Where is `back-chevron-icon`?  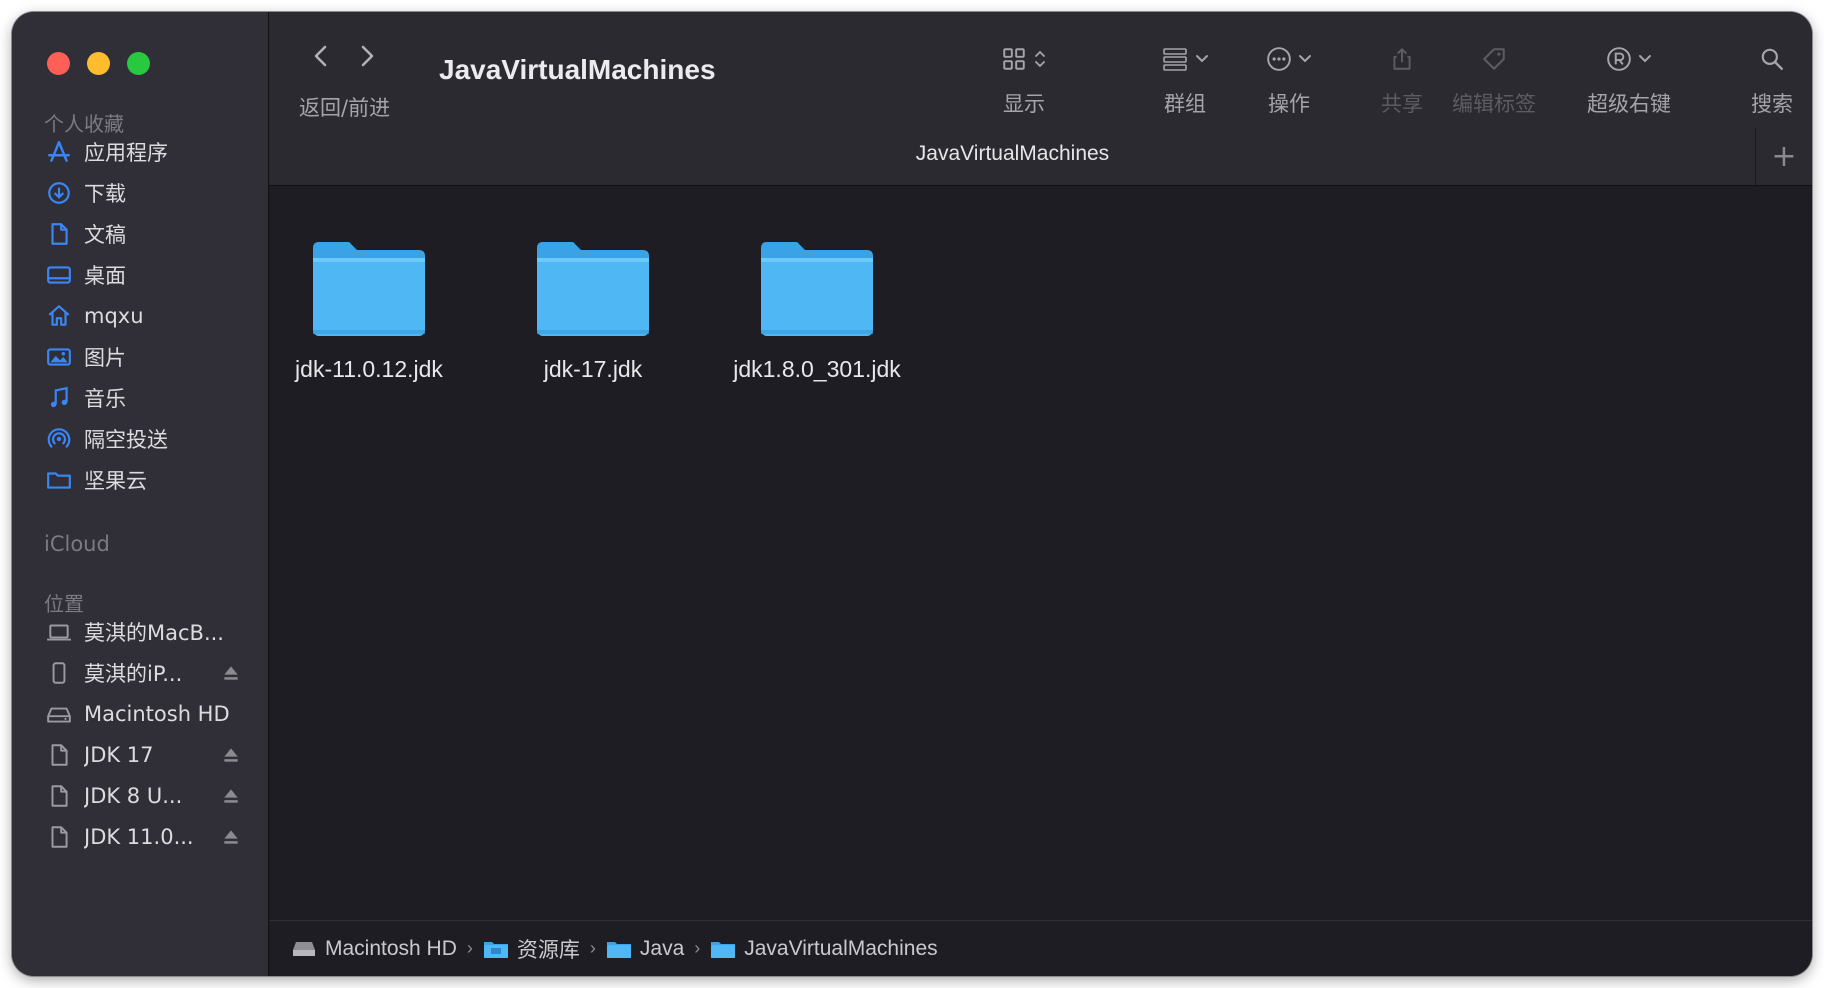
back-chevron-icon is located at coordinates (321, 56).